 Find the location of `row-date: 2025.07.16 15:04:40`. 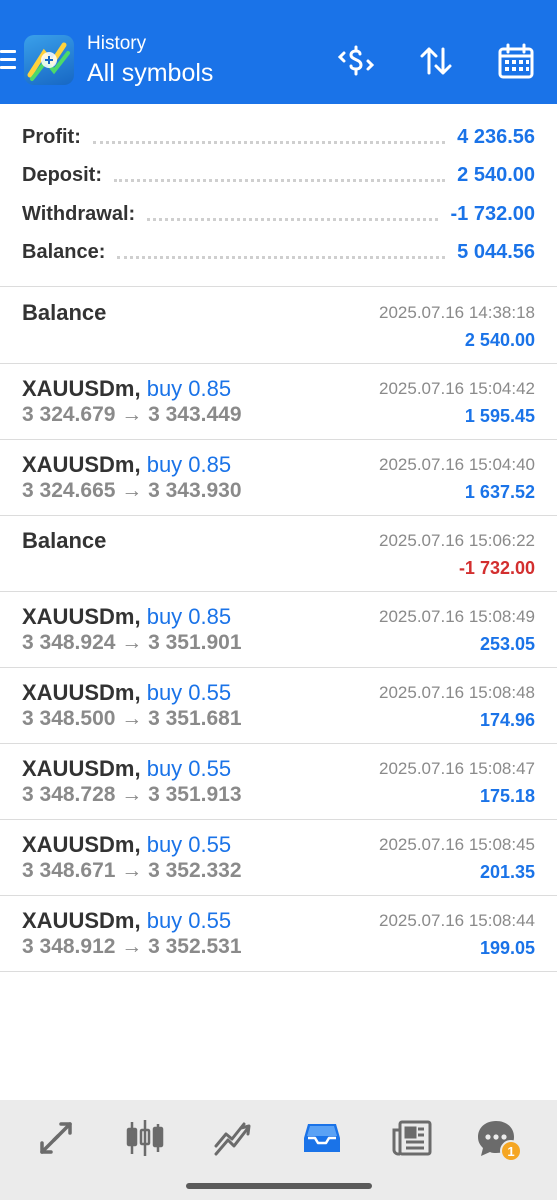

row-date: 2025.07.16 15:04:40 is located at coordinates (457, 464).